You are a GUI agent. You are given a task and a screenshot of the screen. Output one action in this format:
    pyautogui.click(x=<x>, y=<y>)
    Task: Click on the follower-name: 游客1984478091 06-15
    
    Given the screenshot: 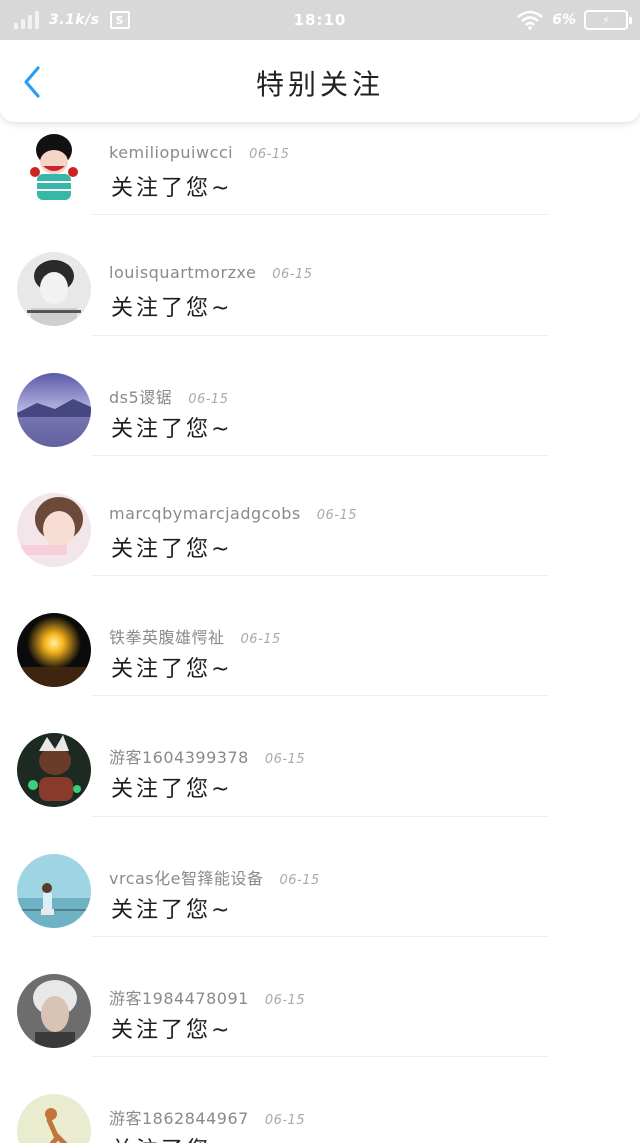 What is the action you would take?
    pyautogui.click(x=207, y=997)
    